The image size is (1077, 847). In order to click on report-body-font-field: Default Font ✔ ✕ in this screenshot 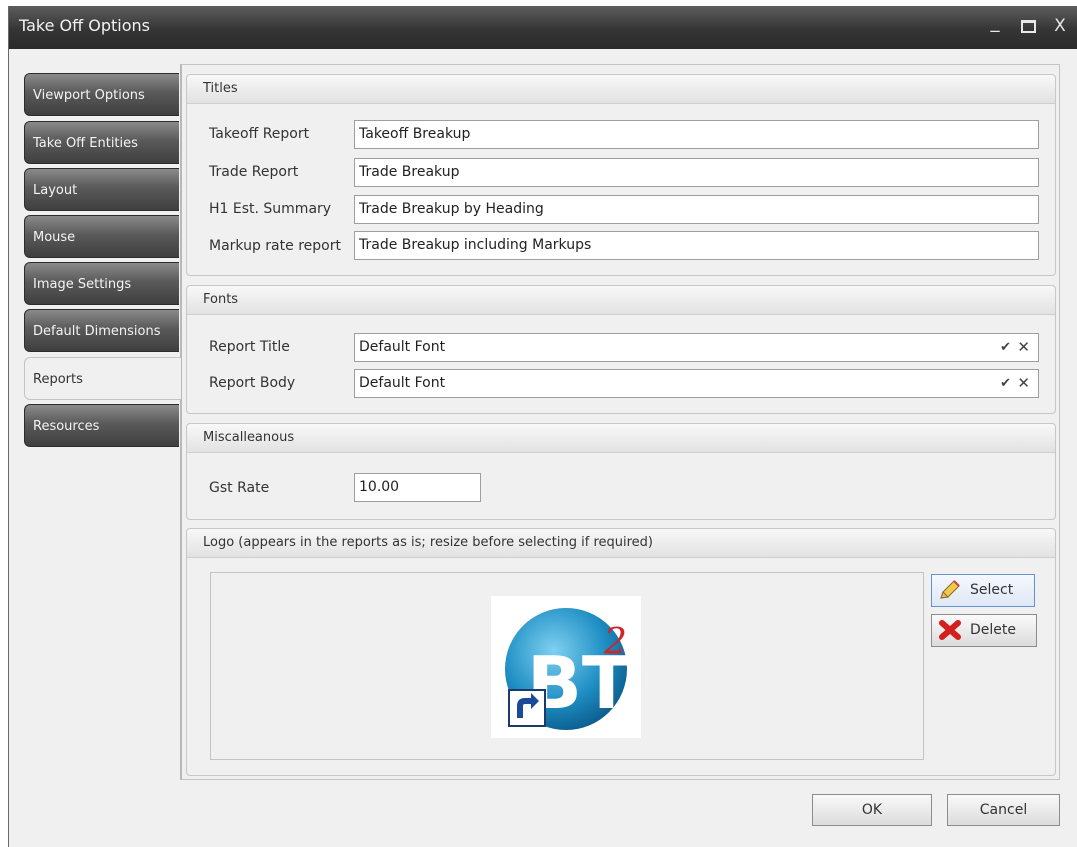, I will do `click(696, 383)`.